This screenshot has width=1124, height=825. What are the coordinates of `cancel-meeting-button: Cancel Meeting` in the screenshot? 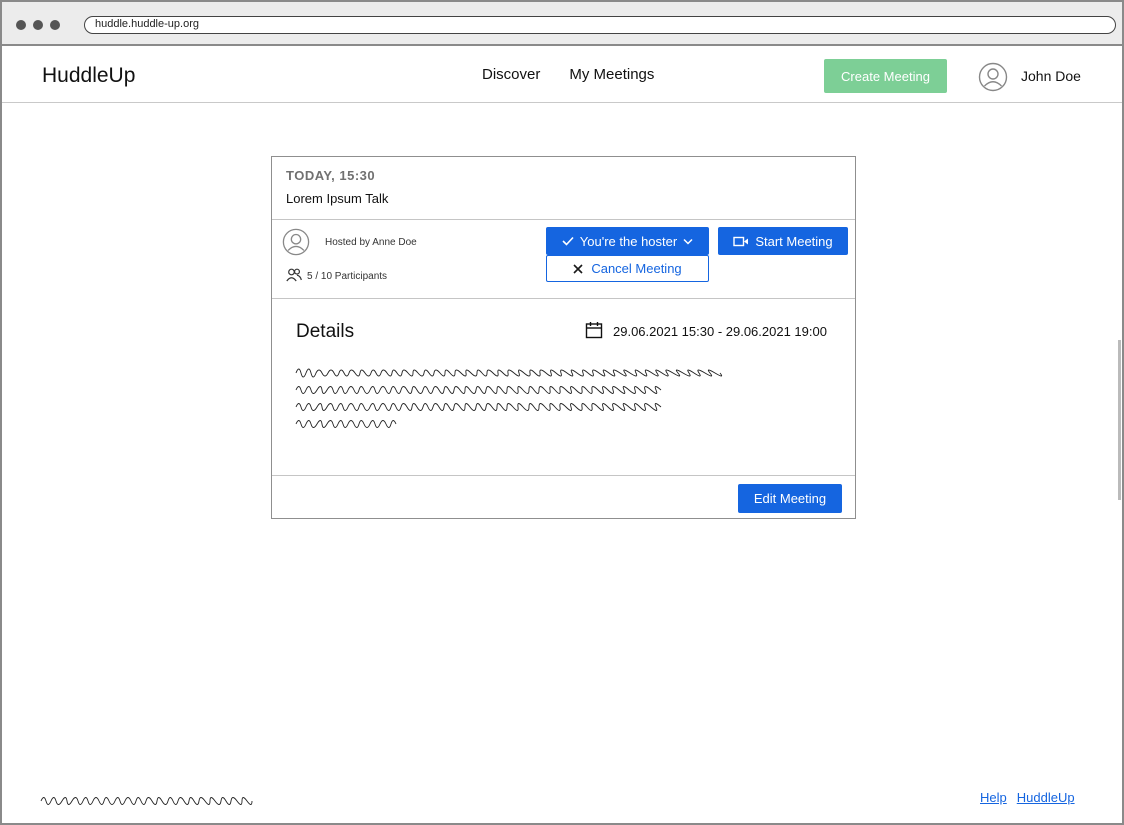 It's located at (627, 268).